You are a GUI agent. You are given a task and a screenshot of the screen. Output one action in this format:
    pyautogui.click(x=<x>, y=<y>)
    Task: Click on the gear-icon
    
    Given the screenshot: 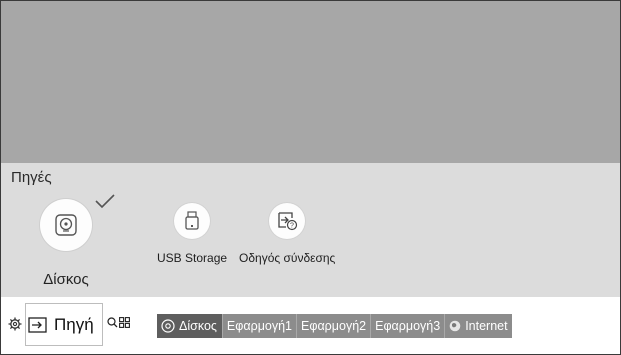 What is the action you would take?
    pyautogui.click(x=15, y=324)
    